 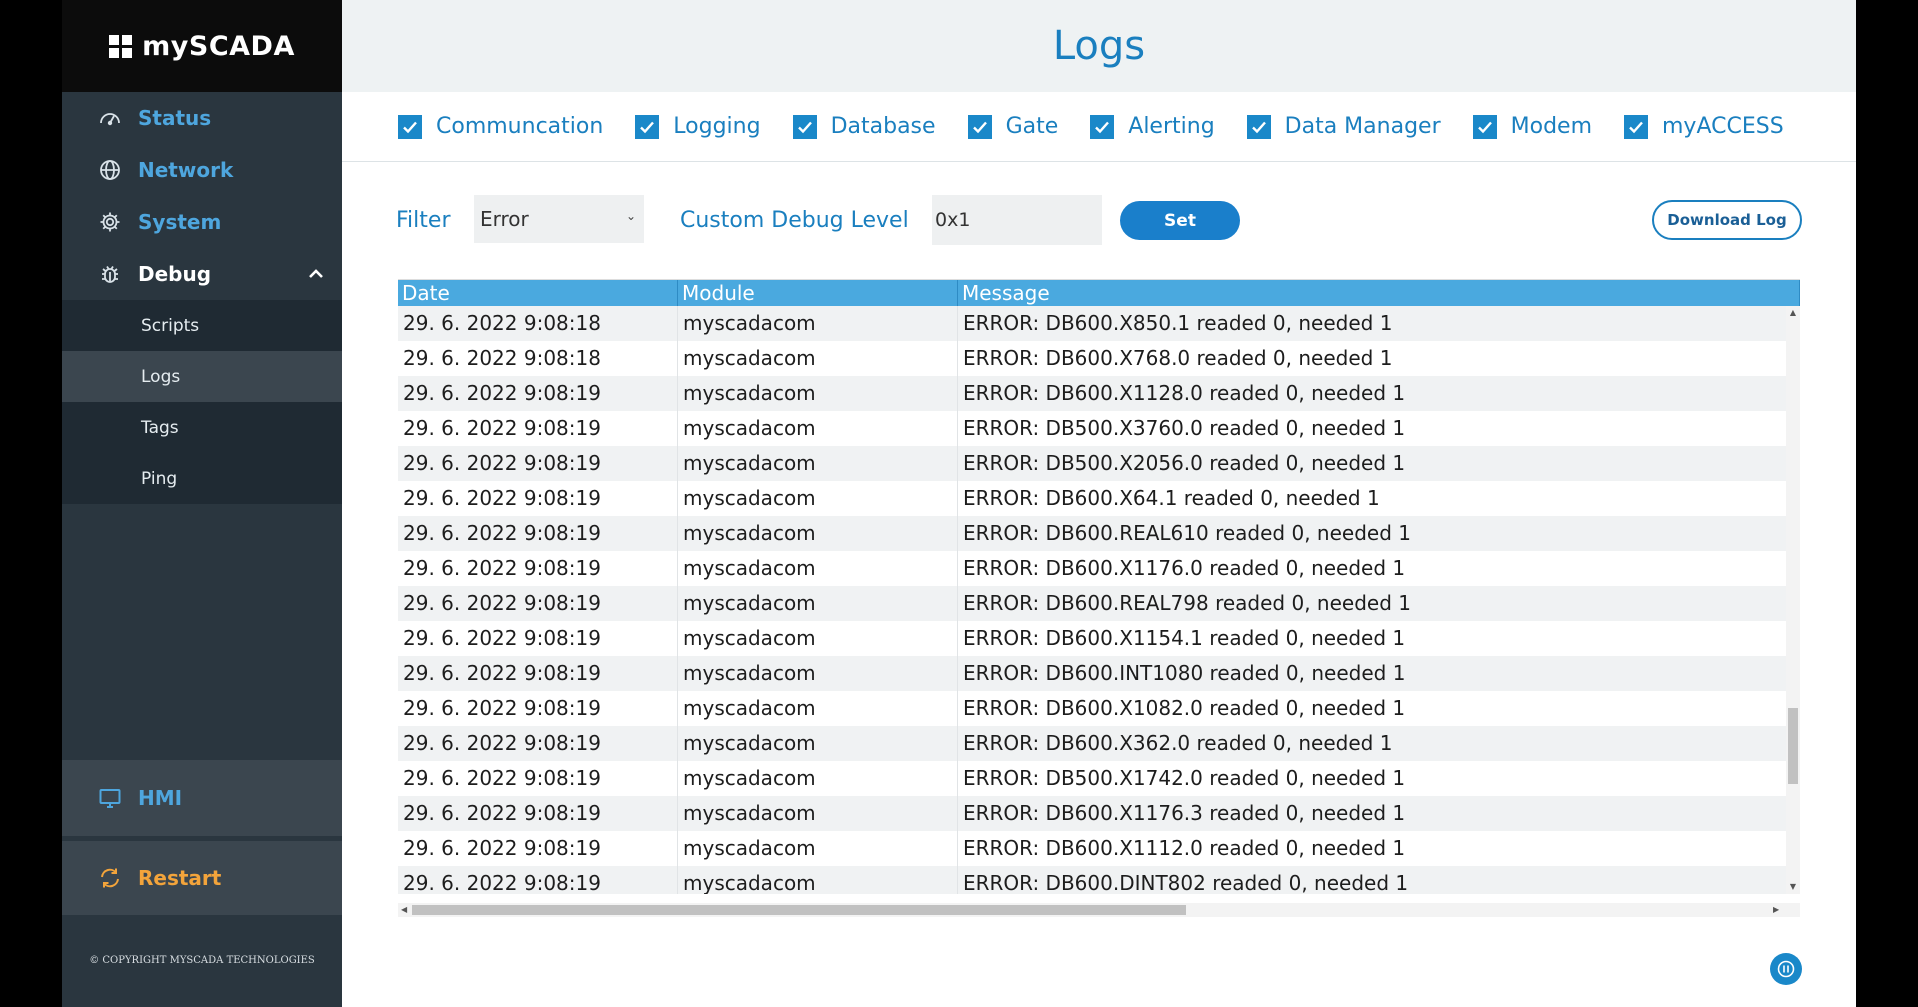 I want to click on cell-message: ERROR: DB600.REAL610 readed 0, needed 1, so click(x=1379, y=533).